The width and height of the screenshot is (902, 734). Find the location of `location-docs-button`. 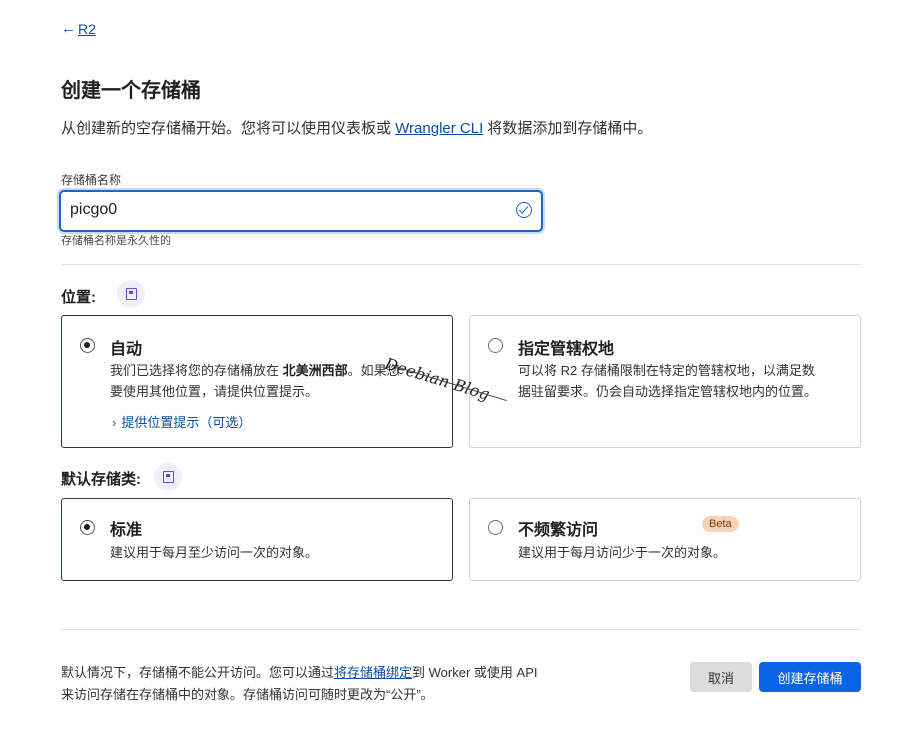

location-docs-button is located at coordinates (131, 294).